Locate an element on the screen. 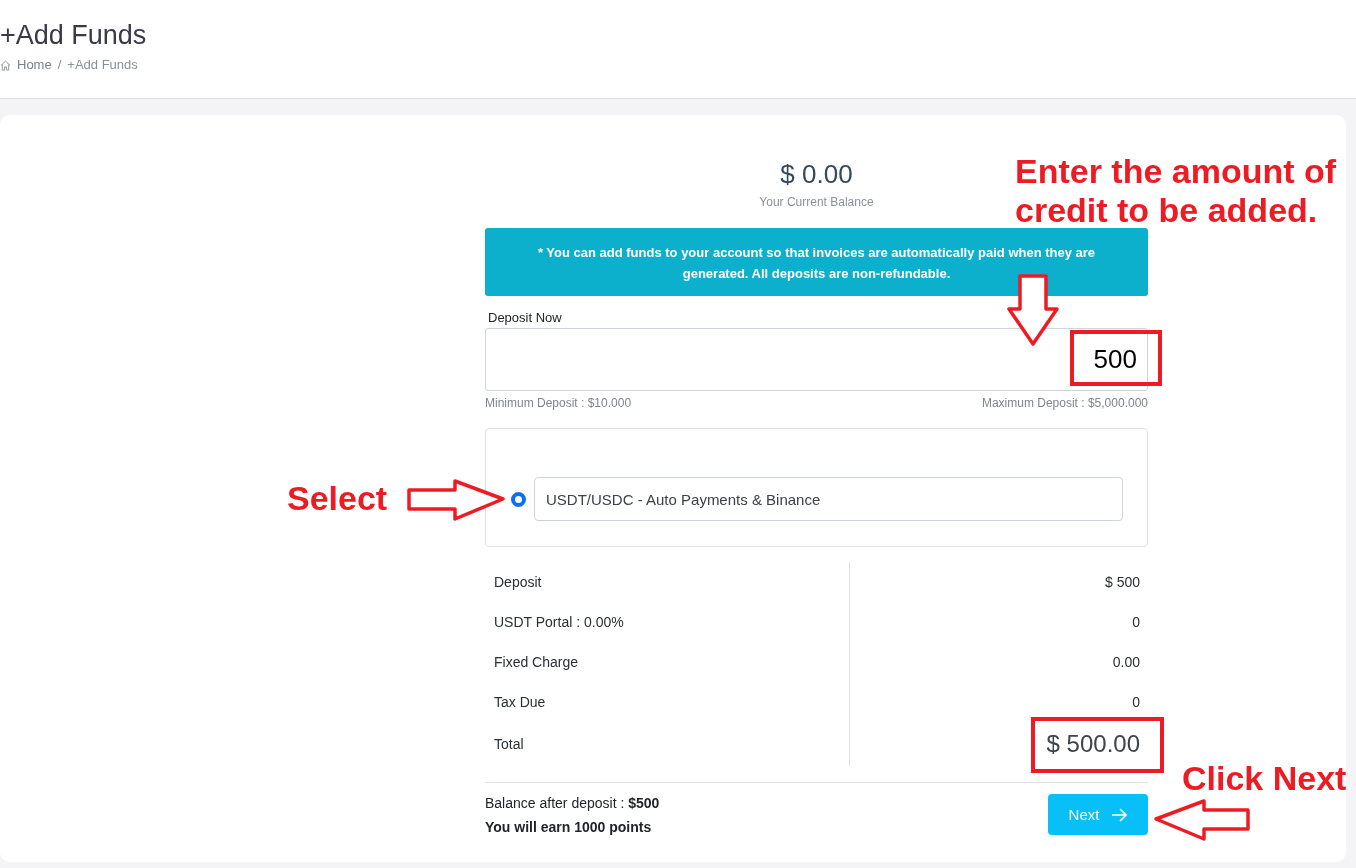  annotation-text: Enter the amount of credit to be added. is located at coordinates (1176, 191).